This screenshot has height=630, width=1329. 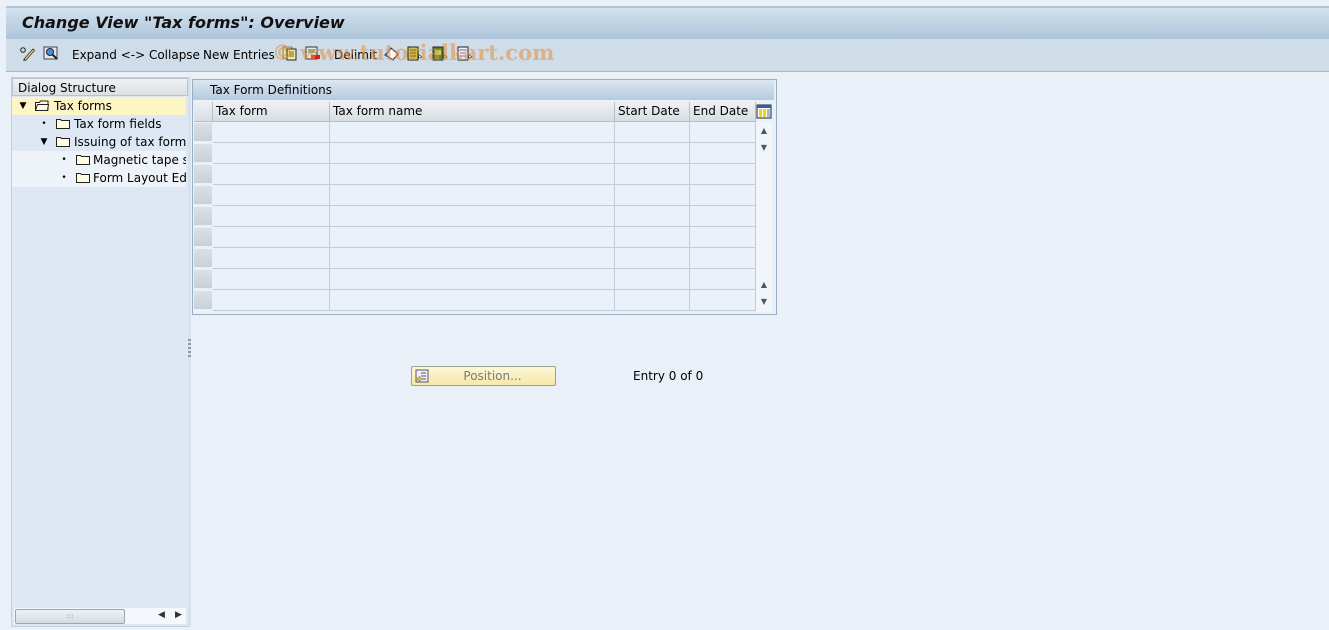 I want to click on select-block-icon, so click(x=440, y=53).